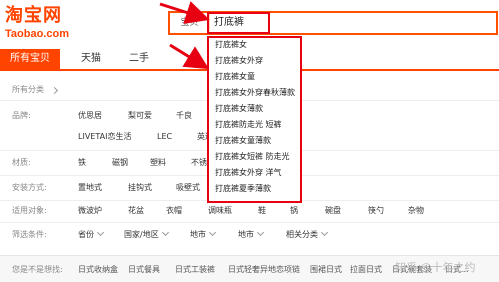 The image size is (499, 282). Describe the element at coordinates (29, 234) in the screenshot. I see `filter-label: 筛选条件:` at that location.